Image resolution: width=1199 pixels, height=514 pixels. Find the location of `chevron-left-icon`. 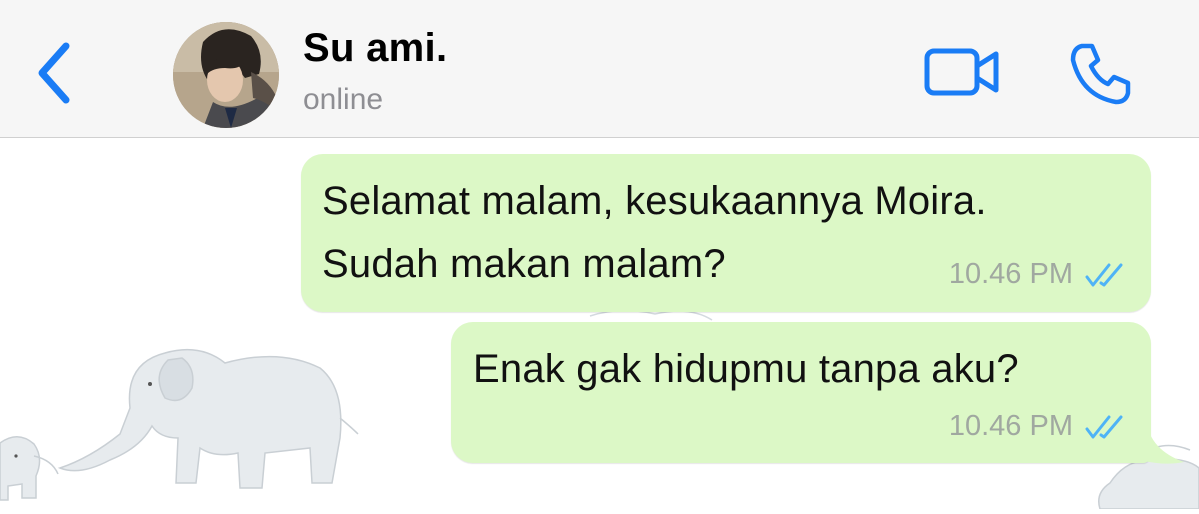

chevron-left-icon is located at coordinates (54, 73).